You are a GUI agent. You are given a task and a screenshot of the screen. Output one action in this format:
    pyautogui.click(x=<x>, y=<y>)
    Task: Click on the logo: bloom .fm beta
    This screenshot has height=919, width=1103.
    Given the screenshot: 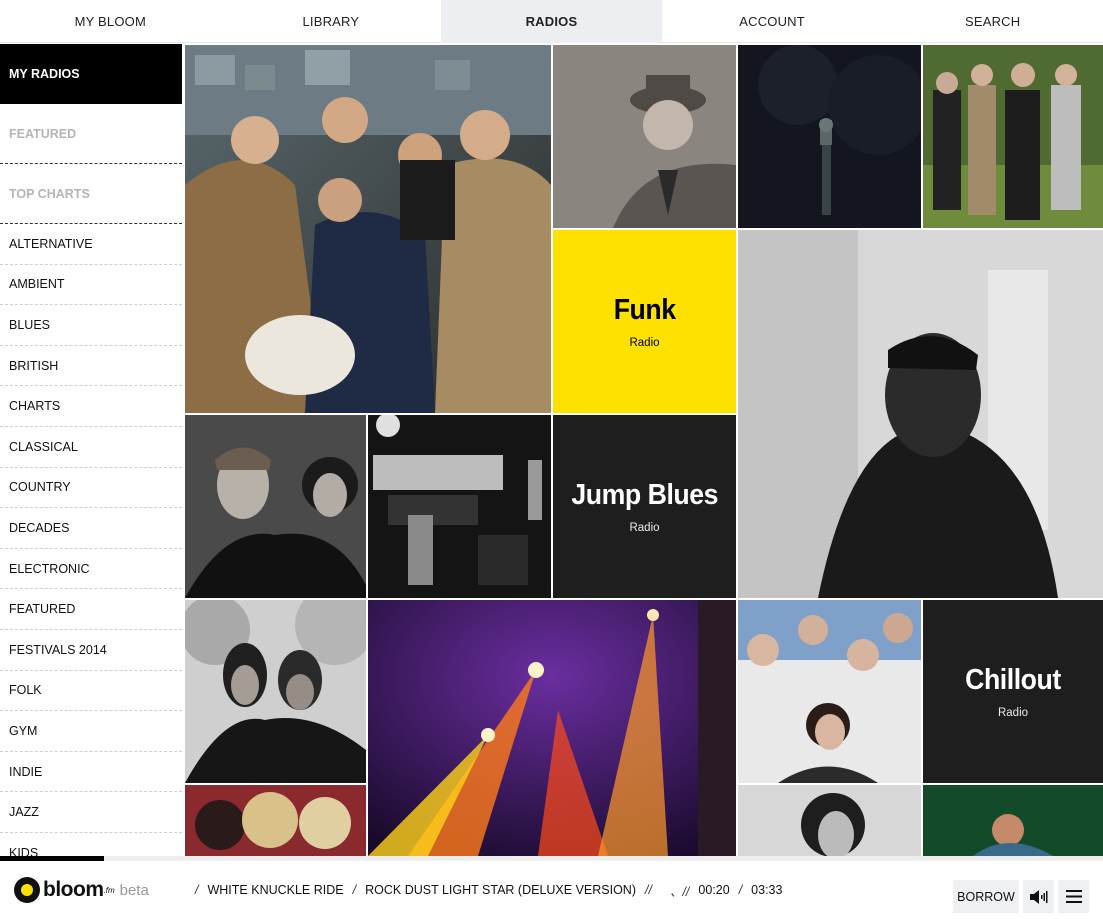 What is the action you would take?
    pyautogui.click(x=99, y=890)
    